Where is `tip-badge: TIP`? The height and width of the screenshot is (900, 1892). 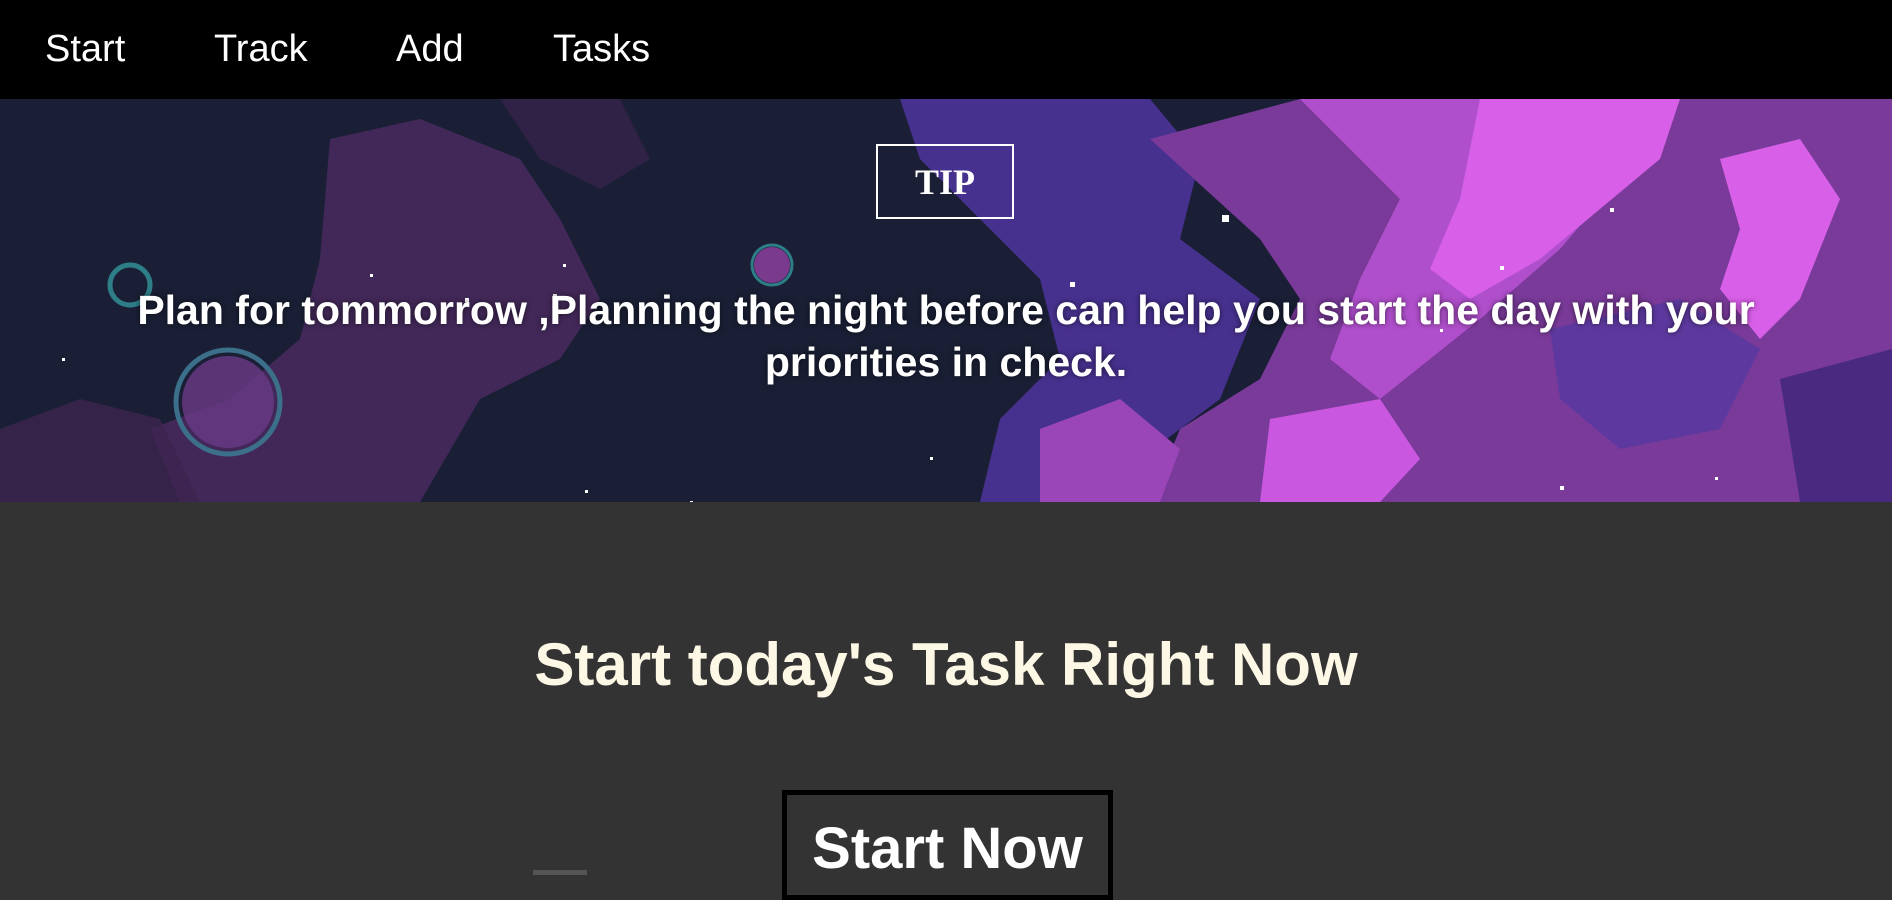
tip-badge: TIP is located at coordinates (945, 181).